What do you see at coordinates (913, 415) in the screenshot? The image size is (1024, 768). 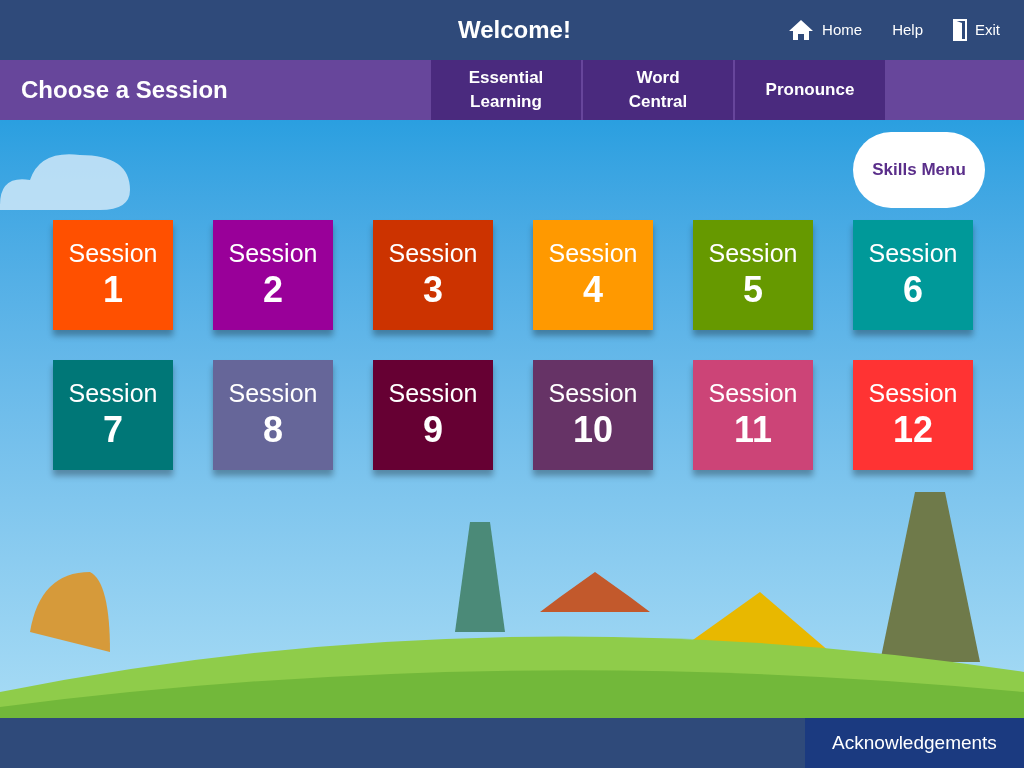 I see `session-tile: Session 12` at bounding box center [913, 415].